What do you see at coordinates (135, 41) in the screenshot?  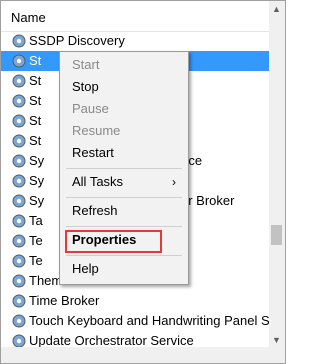 I see `service-row: SSDP Discovery` at bounding box center [135, 41].